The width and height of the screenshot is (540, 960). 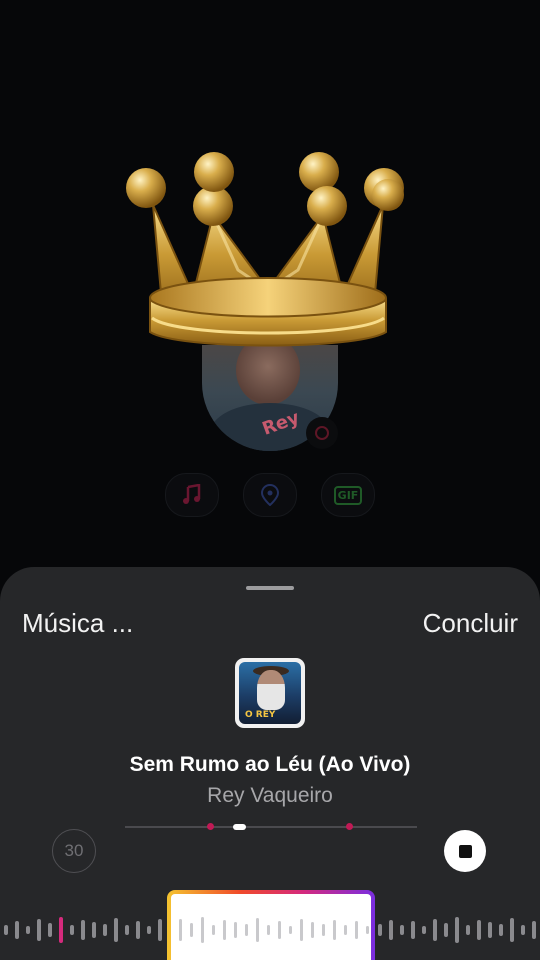 I want to click on clip-duration-button: 30, so click(x=74, y=851).